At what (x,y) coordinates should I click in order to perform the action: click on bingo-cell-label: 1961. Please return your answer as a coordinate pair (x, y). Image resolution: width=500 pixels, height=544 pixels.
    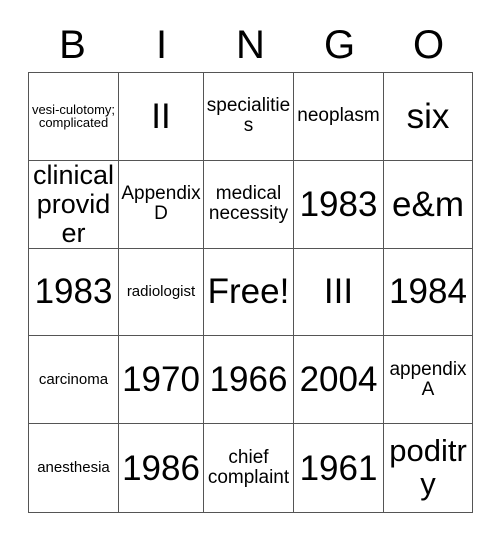
    Looking at the image, I should click on (338, 468).